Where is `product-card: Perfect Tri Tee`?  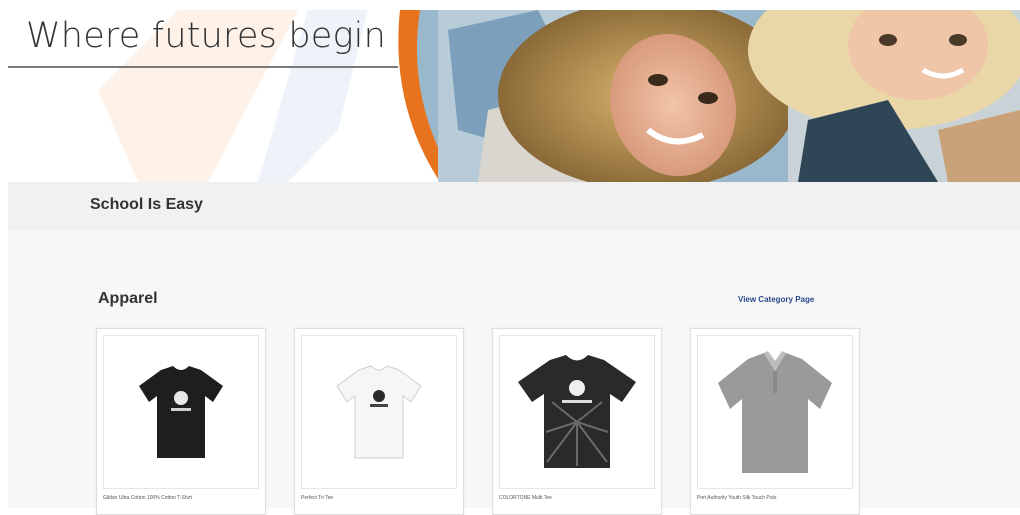 product-card: Perfect Tri Tee is located at coordinates (379, 421).